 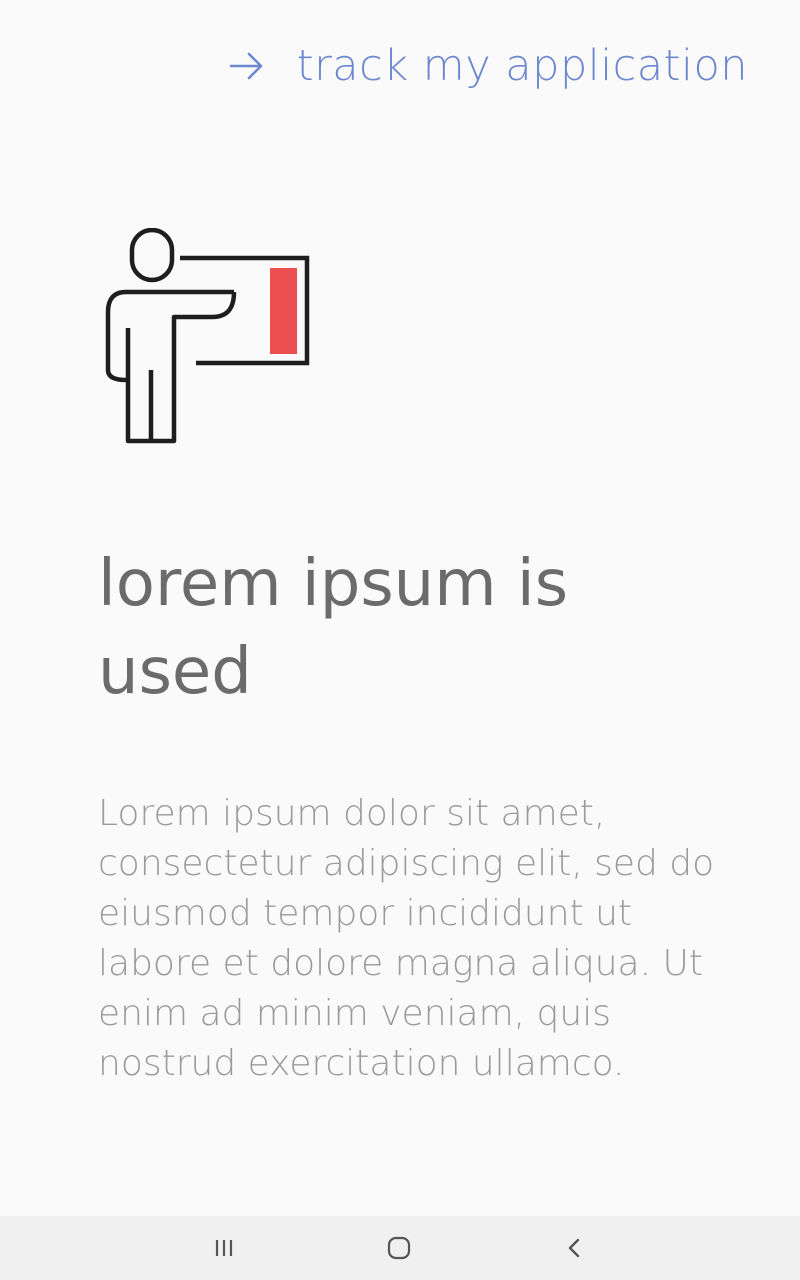 I want to click on system-navigation-bar, so click(x=400, y=1248).